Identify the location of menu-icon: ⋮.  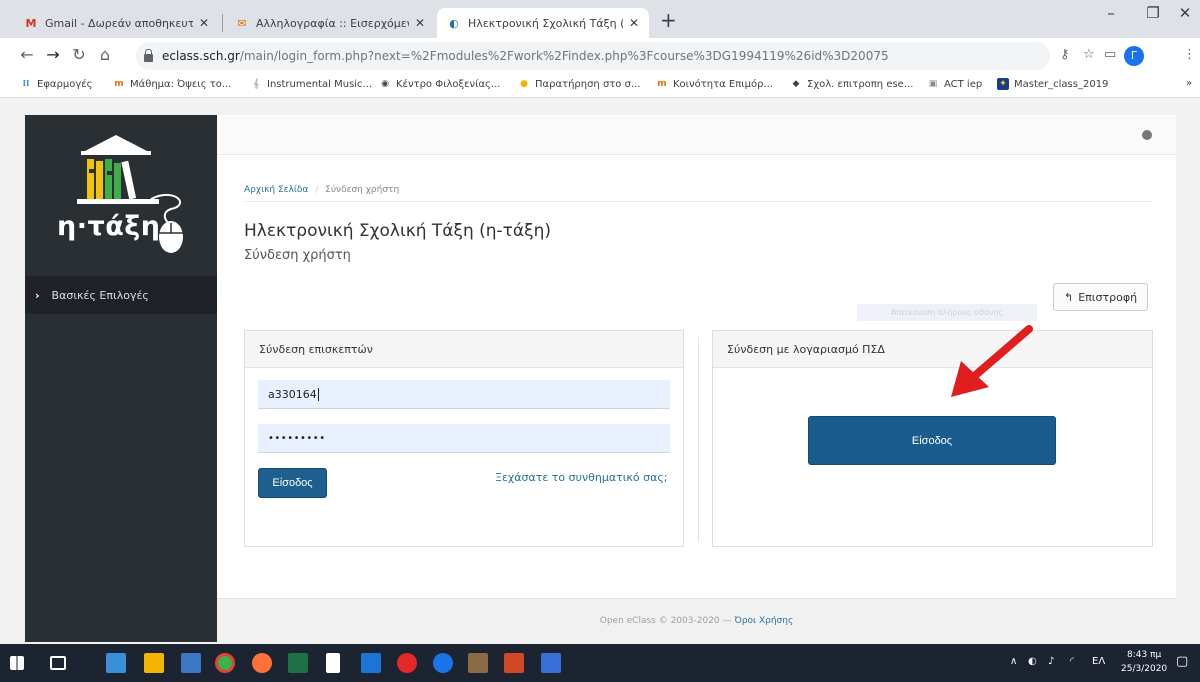
(1189, 54).